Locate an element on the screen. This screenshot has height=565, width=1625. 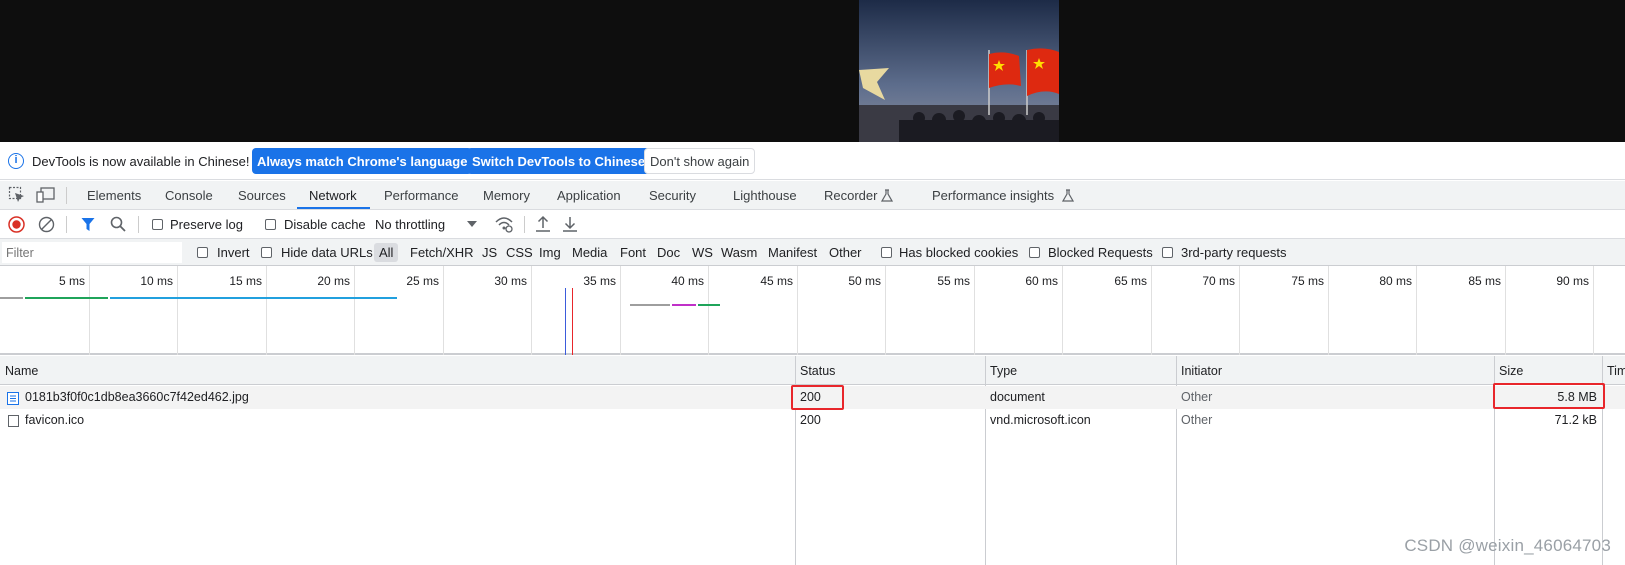
tab-console: Console is located at coordinates (189, 195).